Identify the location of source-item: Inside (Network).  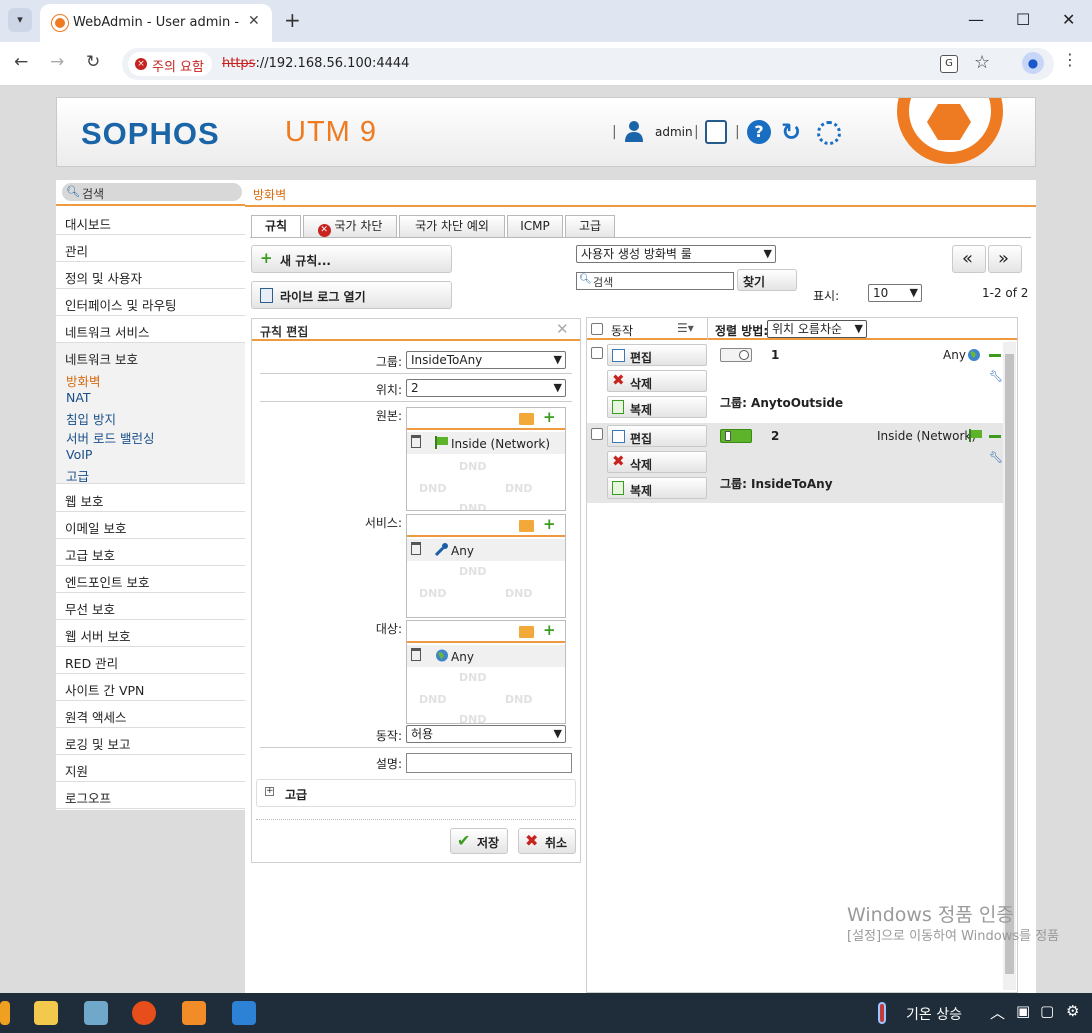
(486, 443).